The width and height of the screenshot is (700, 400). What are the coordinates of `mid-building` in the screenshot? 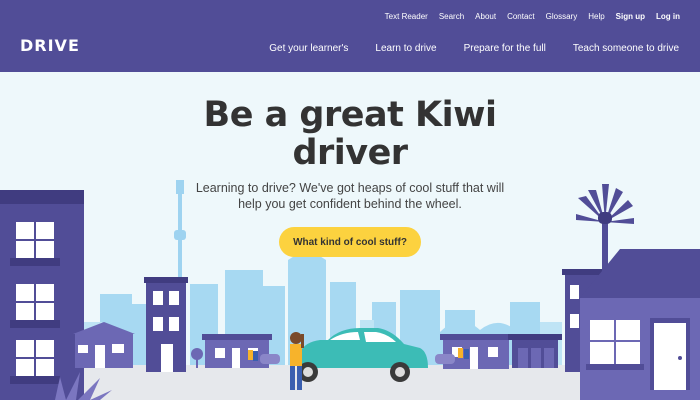 It's located at (166, 324).